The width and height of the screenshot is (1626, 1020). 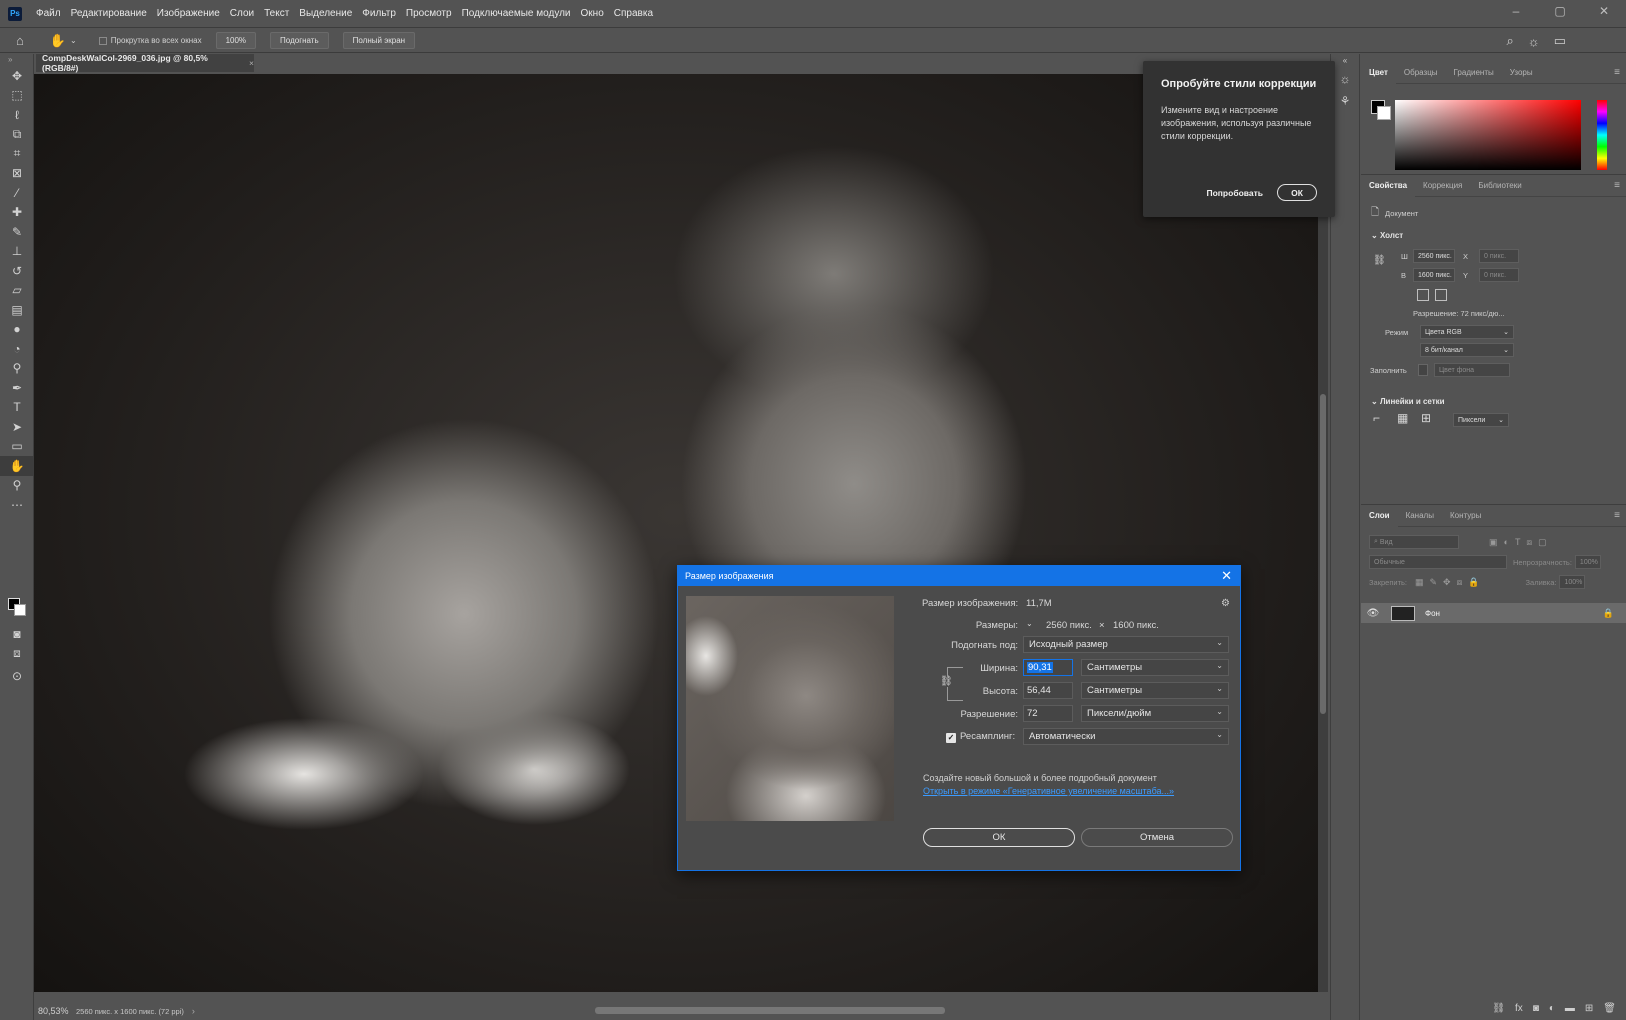 What do you see at coordinates (1373, 613) in the screenshot?
I see `eye-icon: 👁` at bounding box center [1373, 613].